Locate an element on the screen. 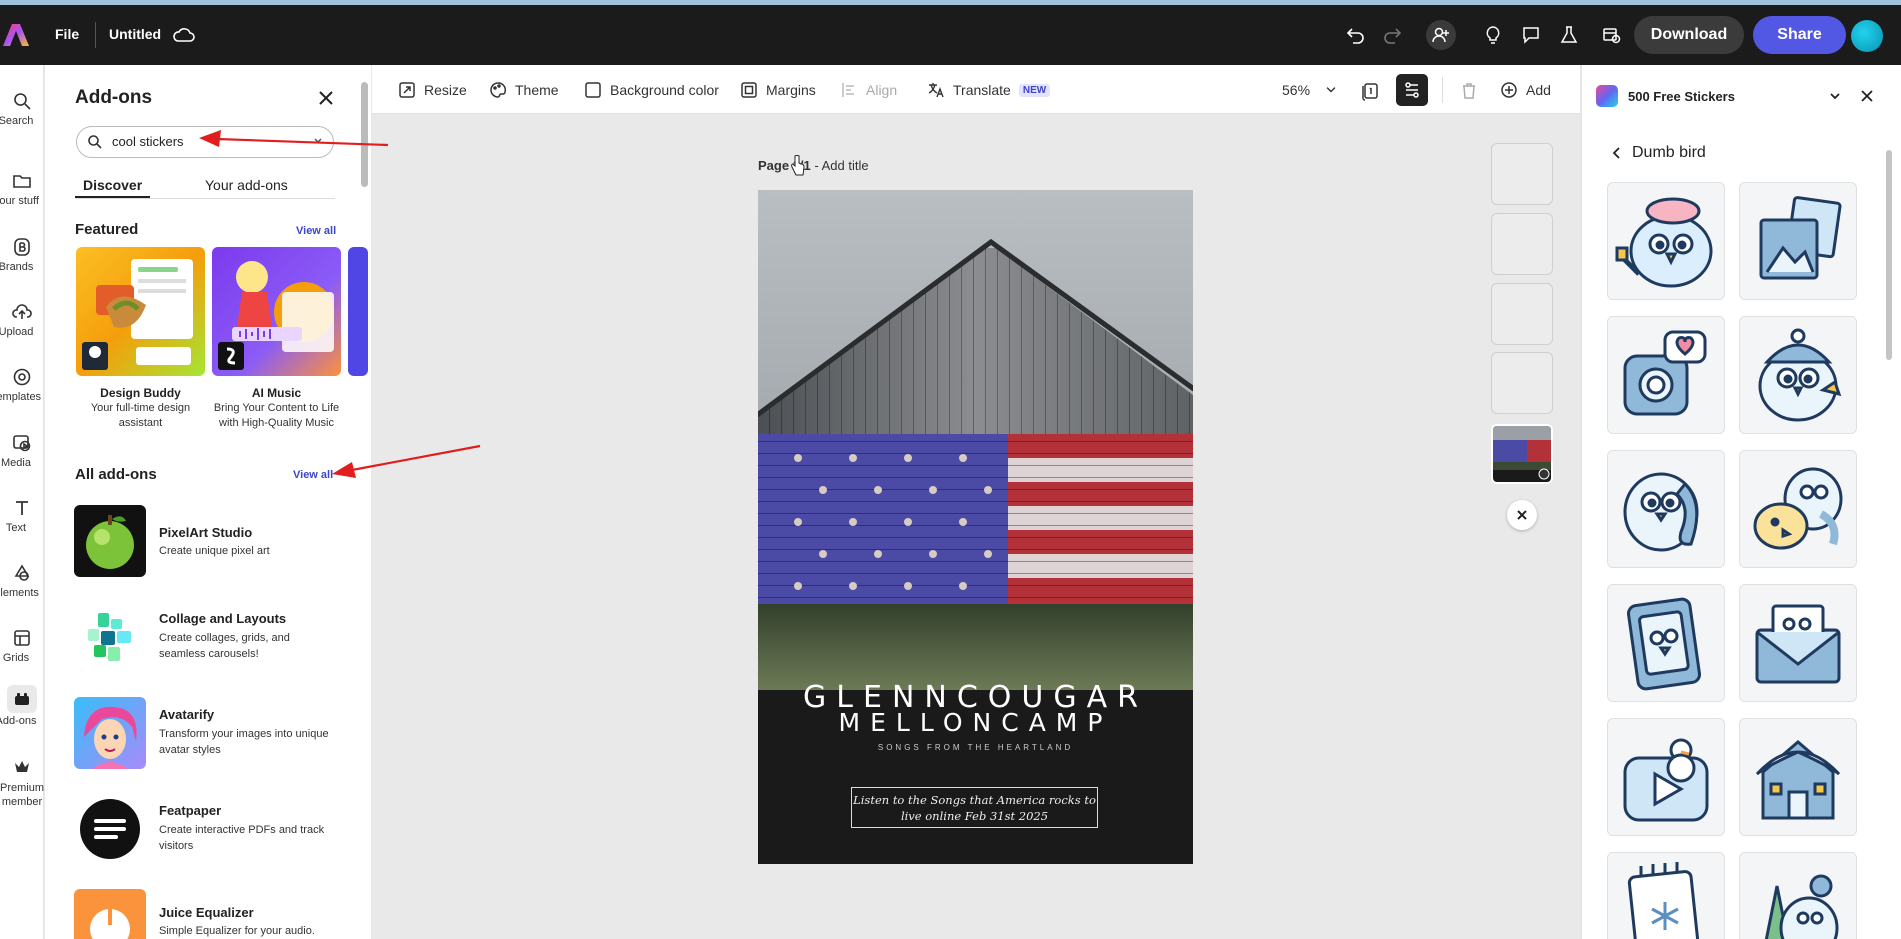 The width and height of the screenshot is (1901, 939). featured-card-ai-music is located at coordinates (276, 311).